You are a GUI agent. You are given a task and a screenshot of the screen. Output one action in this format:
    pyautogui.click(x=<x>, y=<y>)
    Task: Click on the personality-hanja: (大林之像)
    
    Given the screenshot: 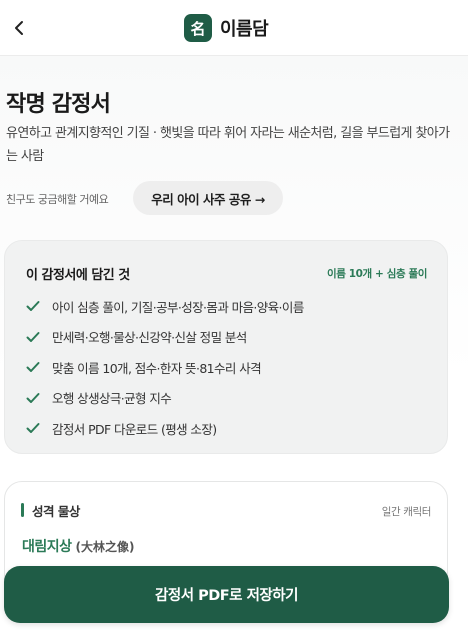 What is the action you would take?
    pyautogui.click(x=105, y=547)
    